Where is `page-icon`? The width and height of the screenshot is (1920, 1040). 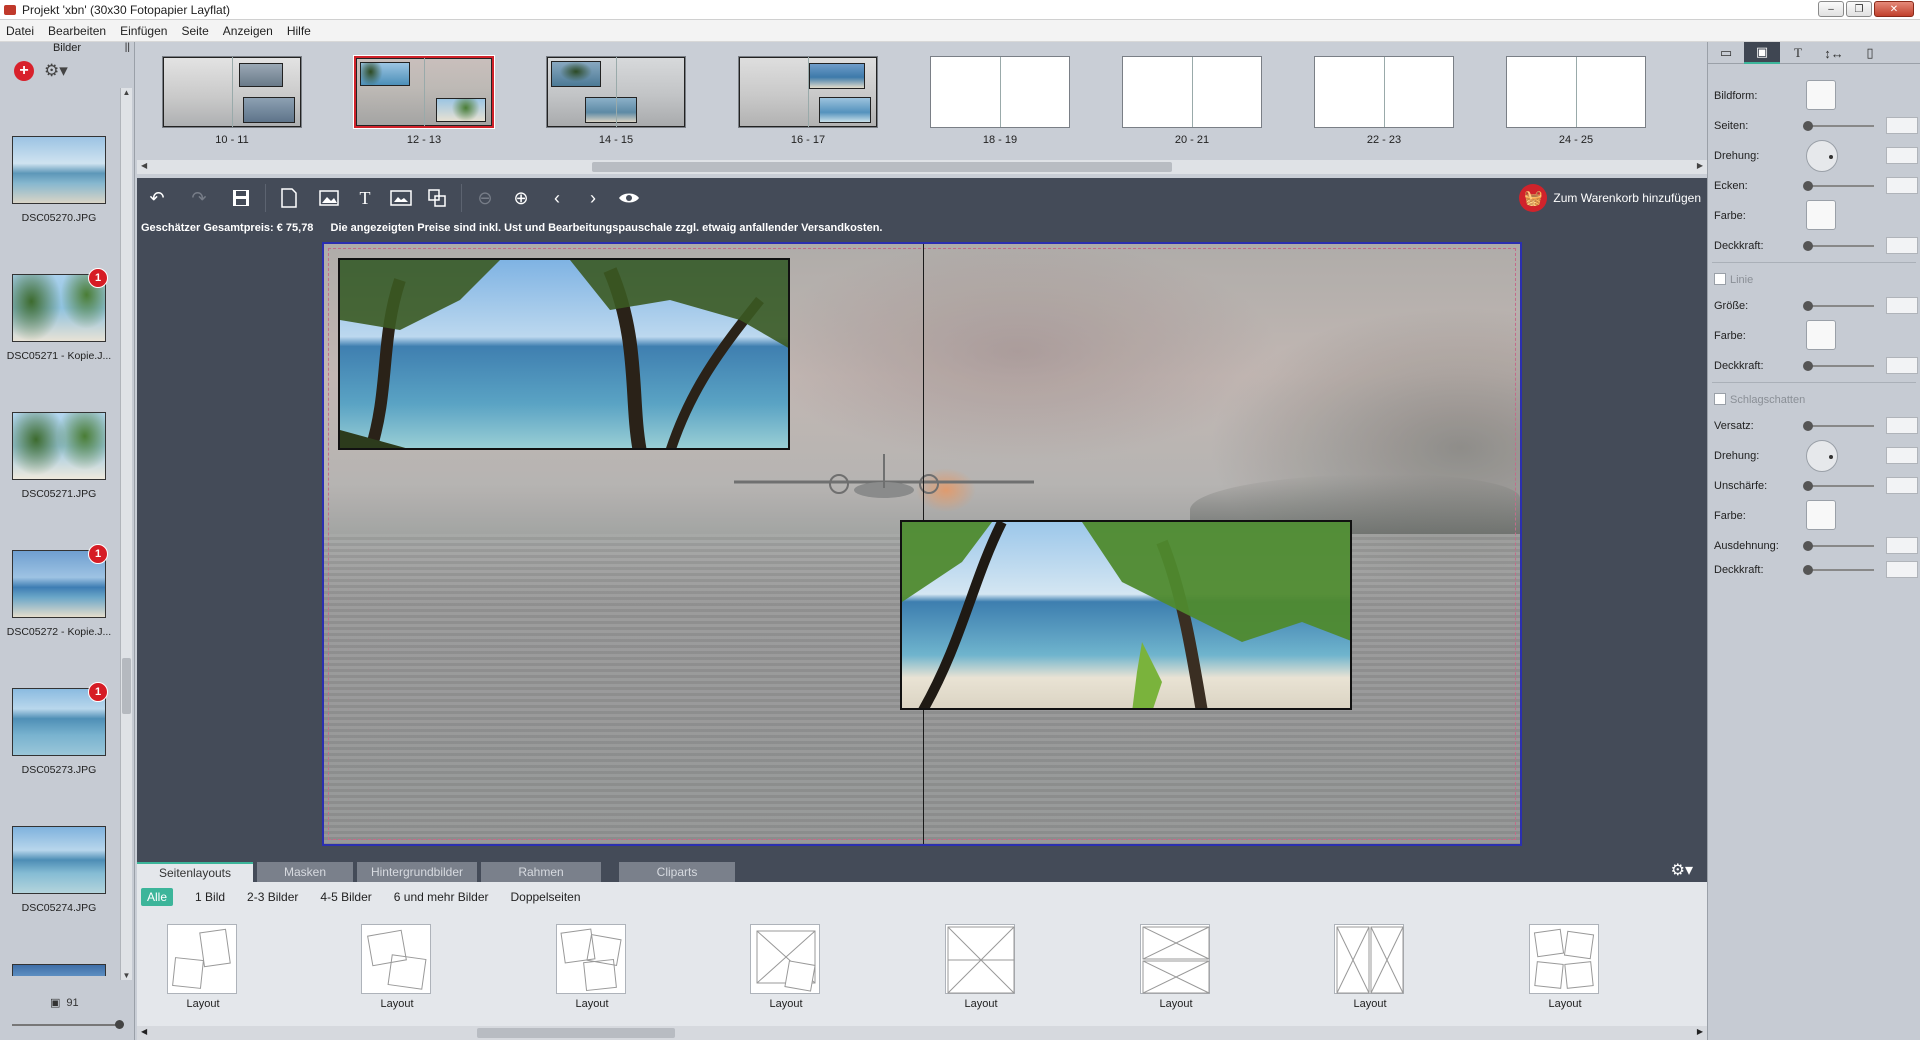
page-icon is located at coordinates (289, 198).